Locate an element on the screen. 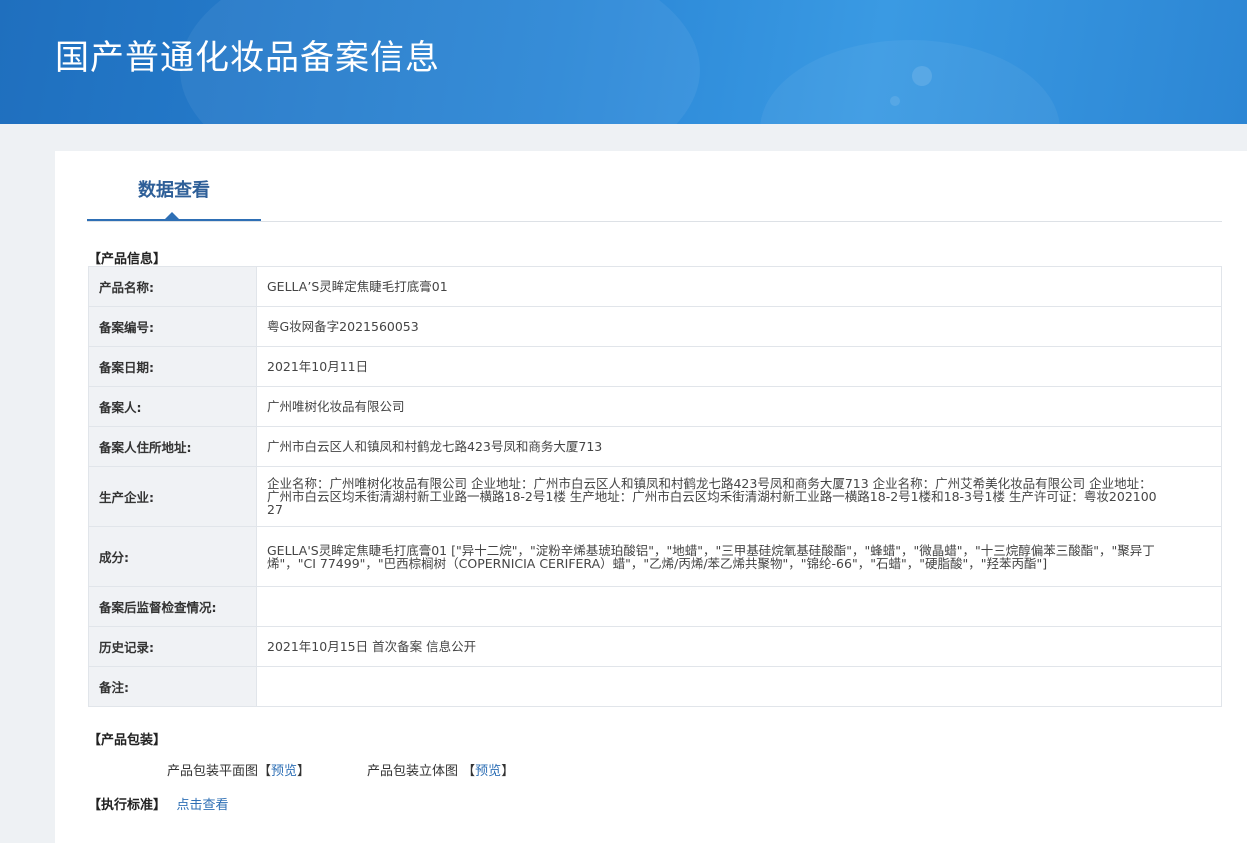 This screenshot has height=843, width=1247. packaging-solid: 产品包装立体图 【预览】 is located at coordinates (440, 769).